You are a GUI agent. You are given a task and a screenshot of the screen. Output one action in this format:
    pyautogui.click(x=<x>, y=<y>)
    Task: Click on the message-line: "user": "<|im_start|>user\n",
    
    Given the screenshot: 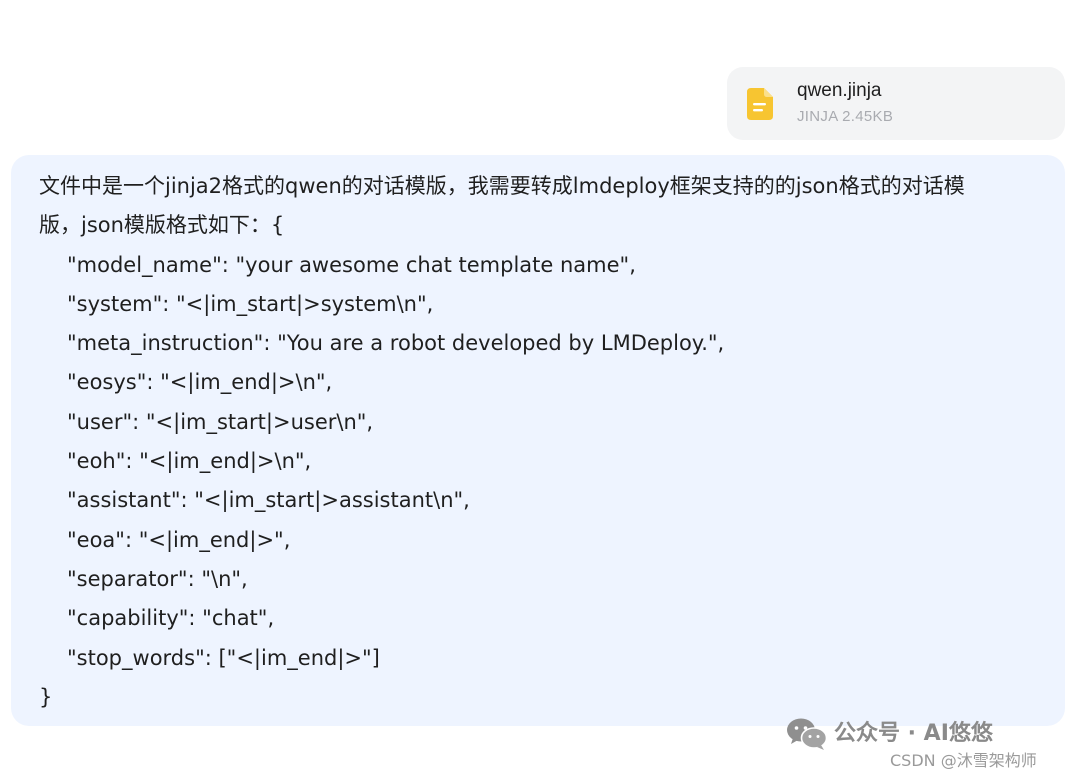 What is the action you would take?
    pyautogui.click(x=220, y=421)
    